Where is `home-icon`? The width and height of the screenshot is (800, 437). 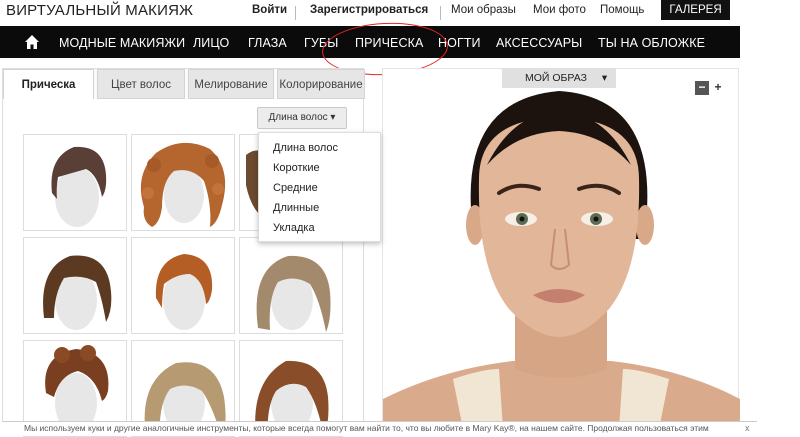 home-icon is located at coordinates (32, 42).